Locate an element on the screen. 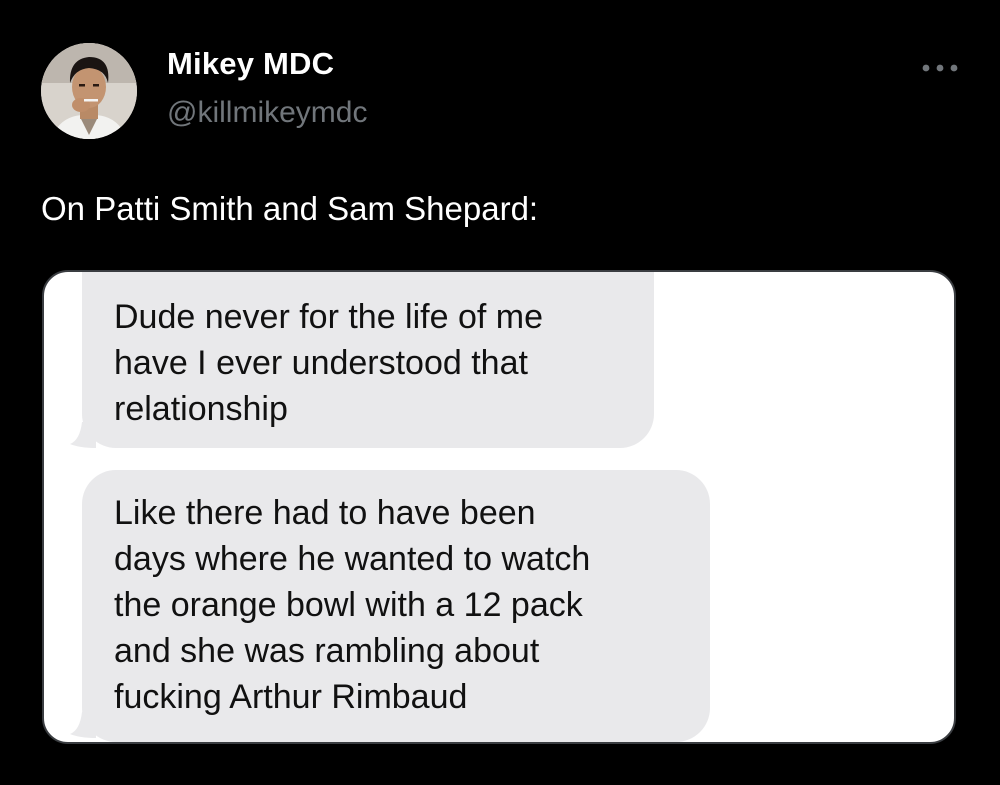 This screenshot has width=1000, height=785. message-line: have I ever understood that is located at coordinates (321, 363).